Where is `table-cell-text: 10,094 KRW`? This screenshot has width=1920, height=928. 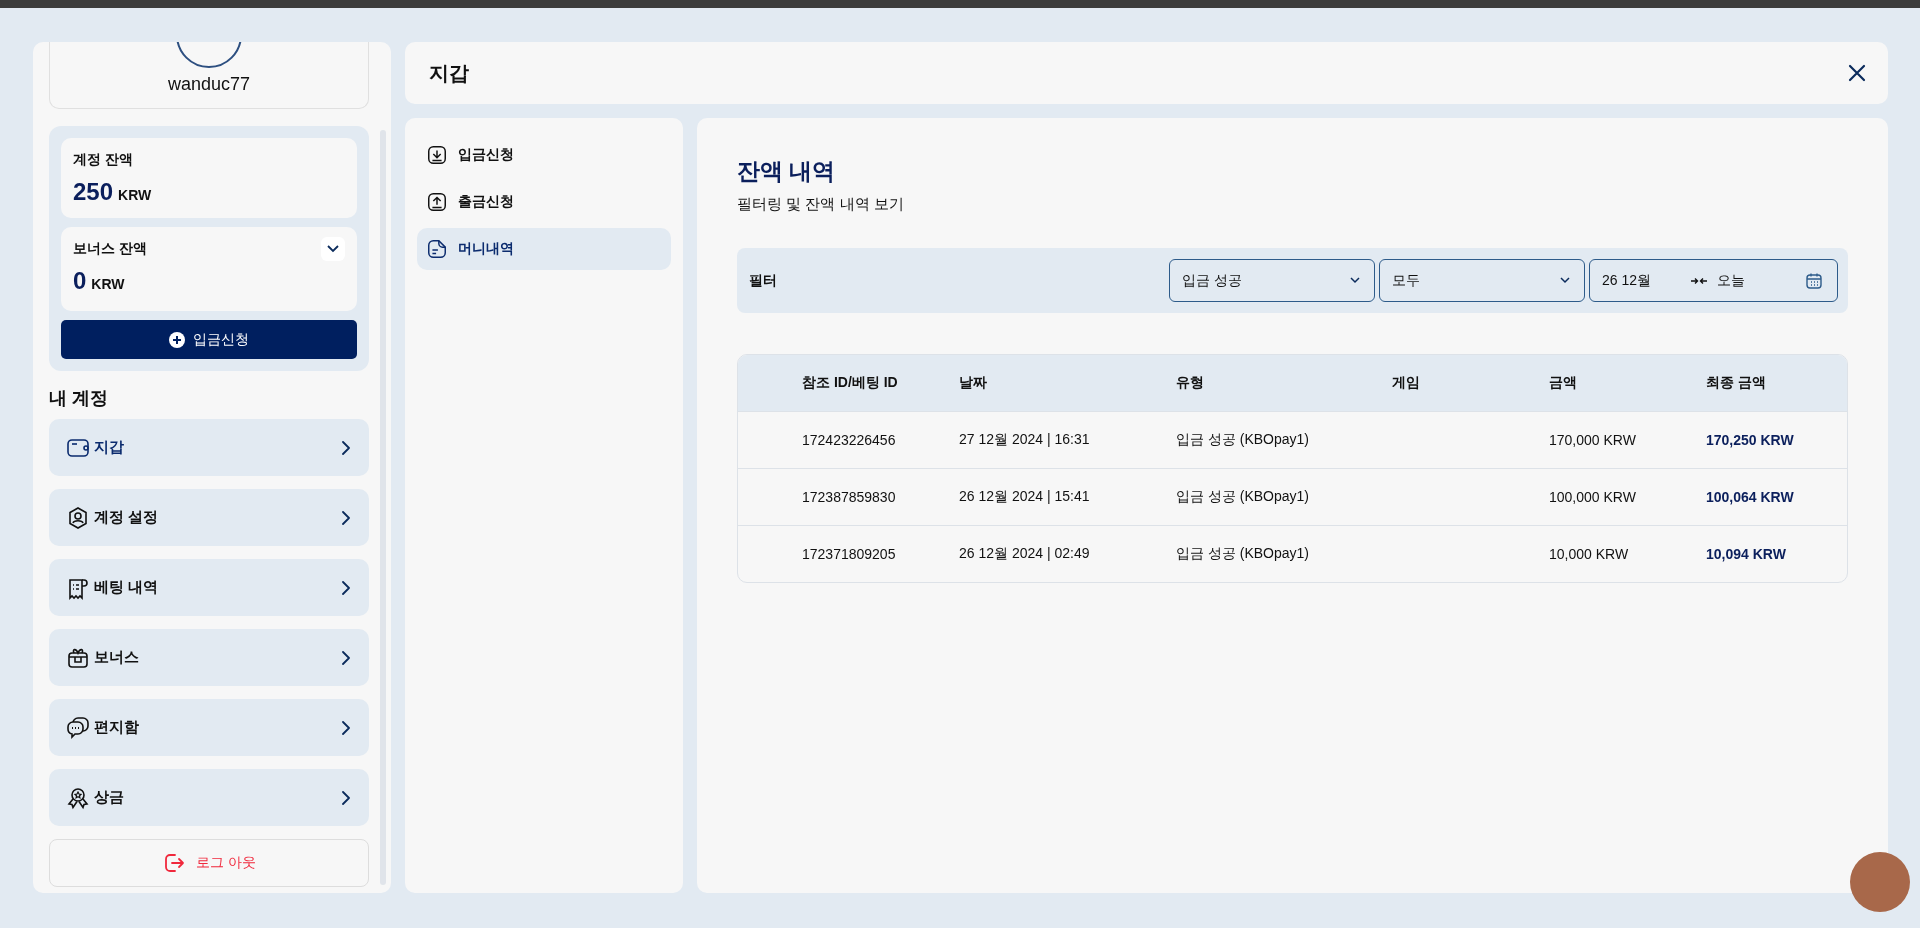 table-cell-text: 10,094 KRW is located at coordinates (1746, 554).